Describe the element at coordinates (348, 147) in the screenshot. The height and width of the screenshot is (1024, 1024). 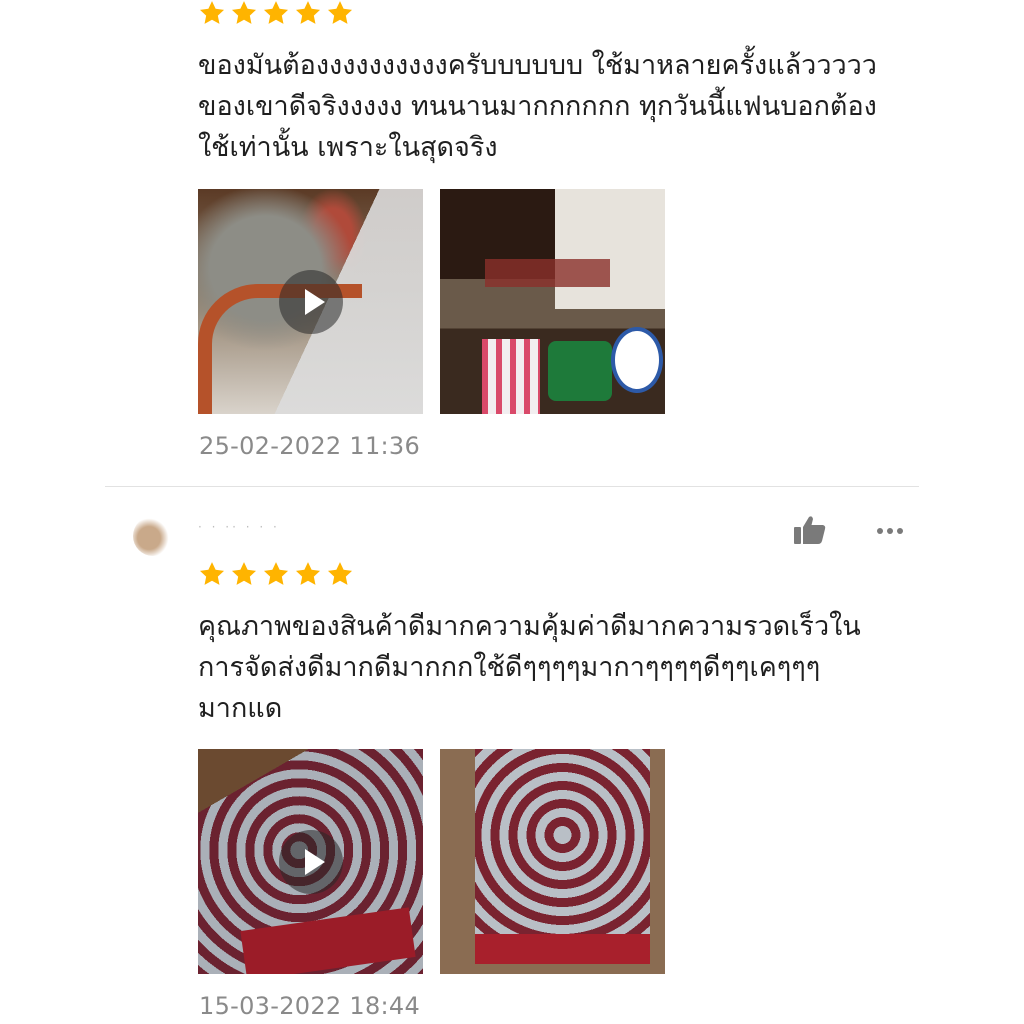
I see `review-text-line: ใช้เท่านั้น เพราะในสุดจริง` at that location.